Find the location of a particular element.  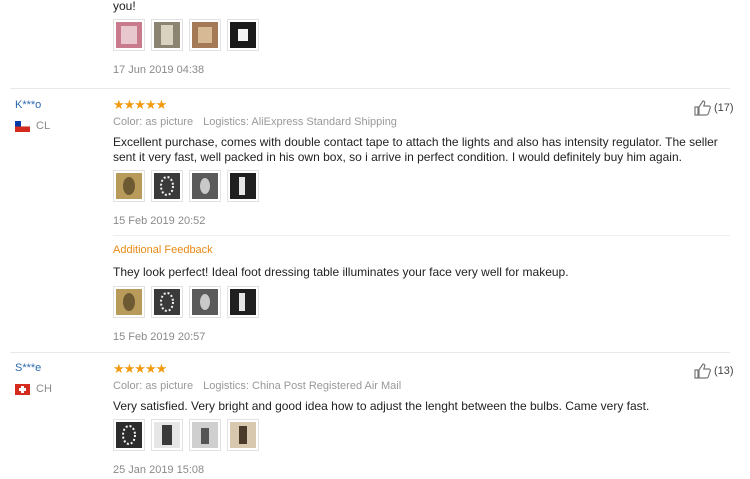

helpful-count: (17) is located at coordinates (724, 108).